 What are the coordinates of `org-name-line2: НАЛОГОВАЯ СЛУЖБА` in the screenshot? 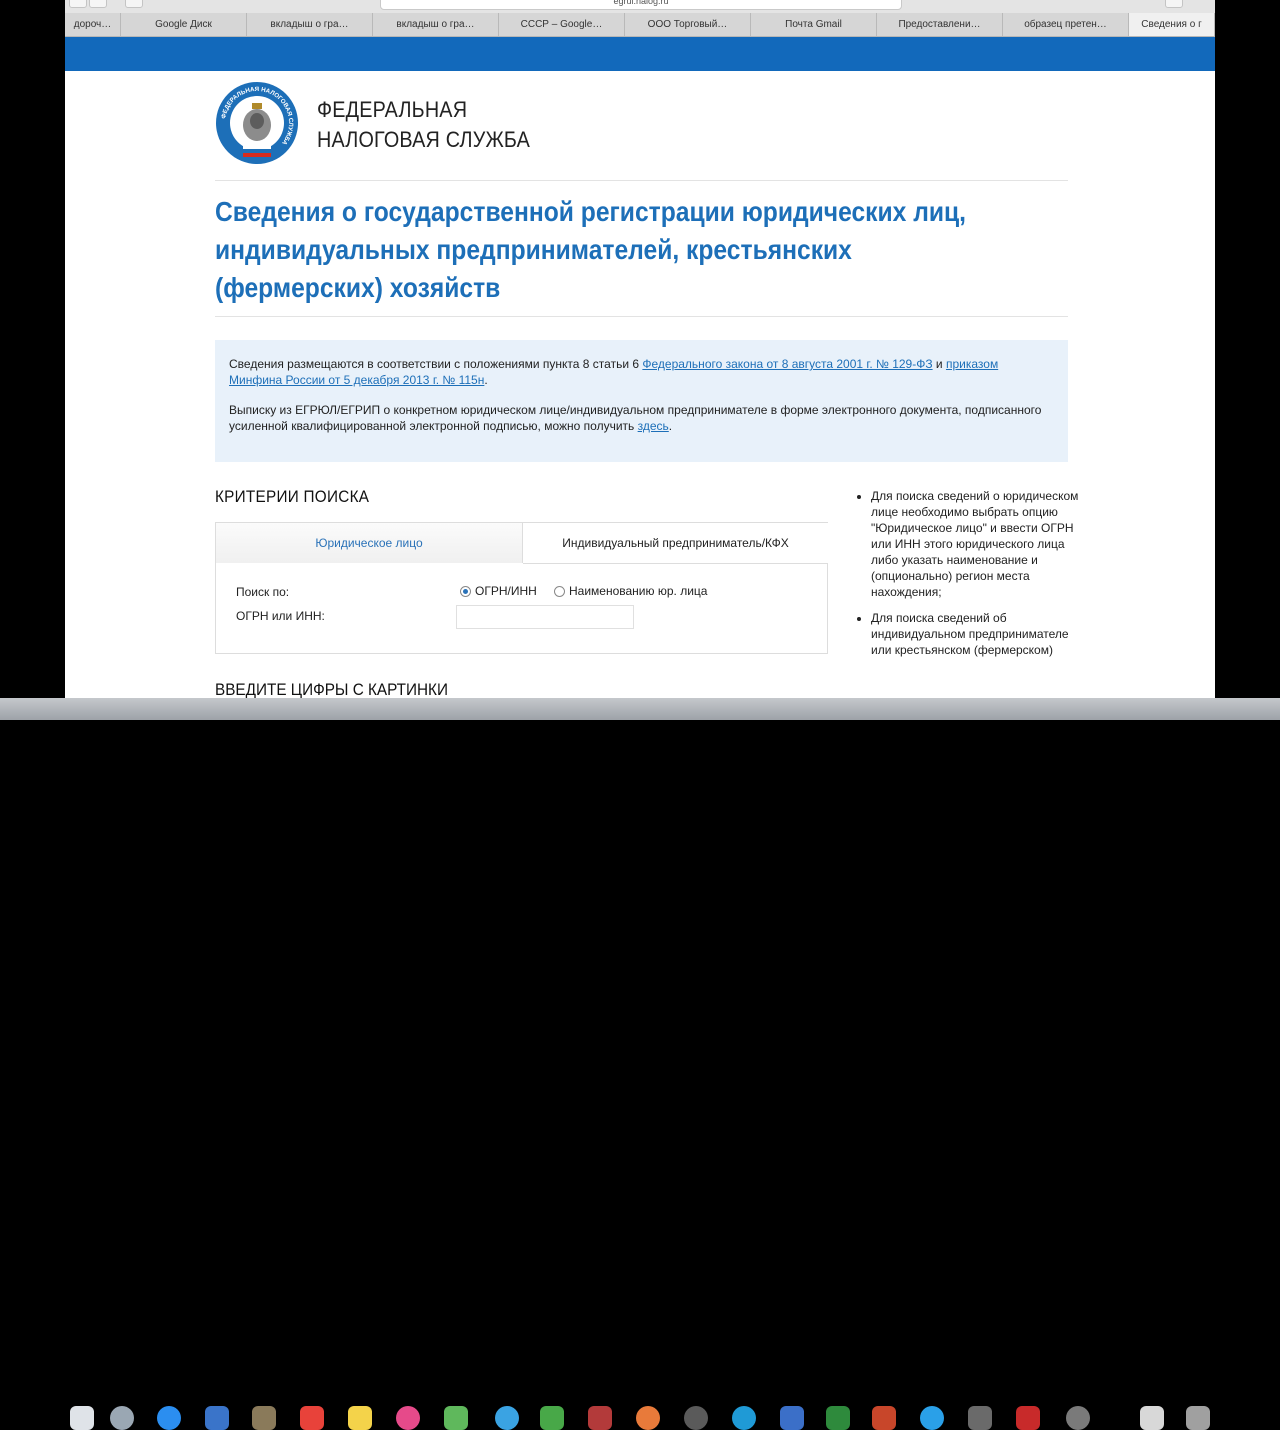 It's located at (424, 139).